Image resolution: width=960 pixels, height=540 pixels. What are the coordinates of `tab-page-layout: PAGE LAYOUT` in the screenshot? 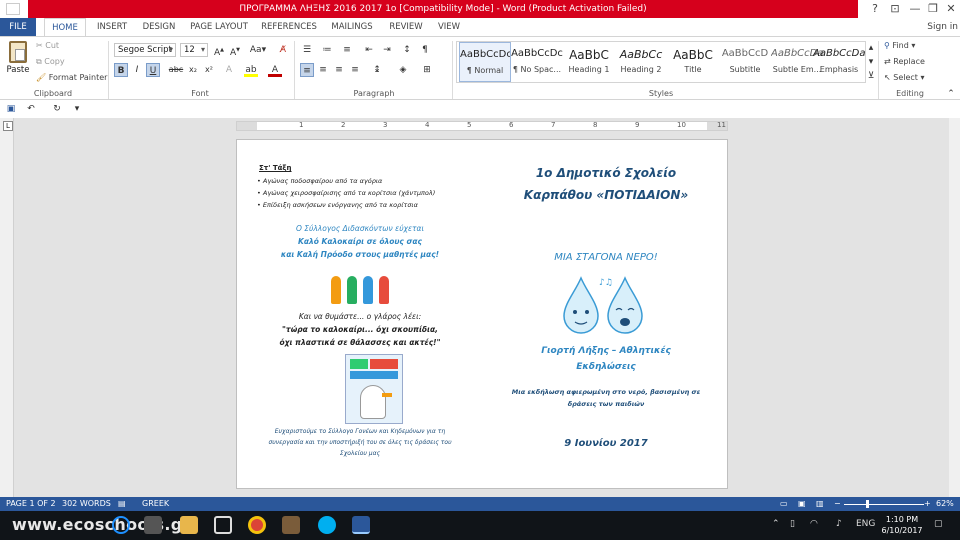 It's located at (219, 27).